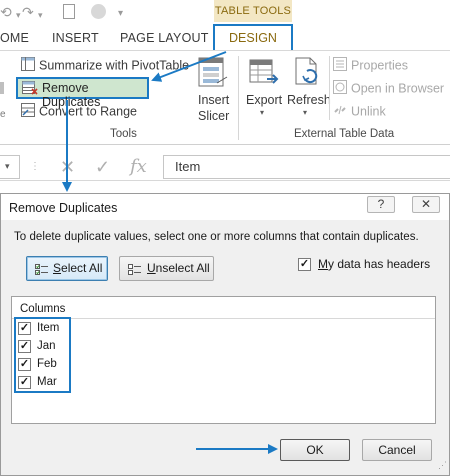 This screenshot has height=476, width=450. I want to click on name-box: ▾, so click(10, 167).